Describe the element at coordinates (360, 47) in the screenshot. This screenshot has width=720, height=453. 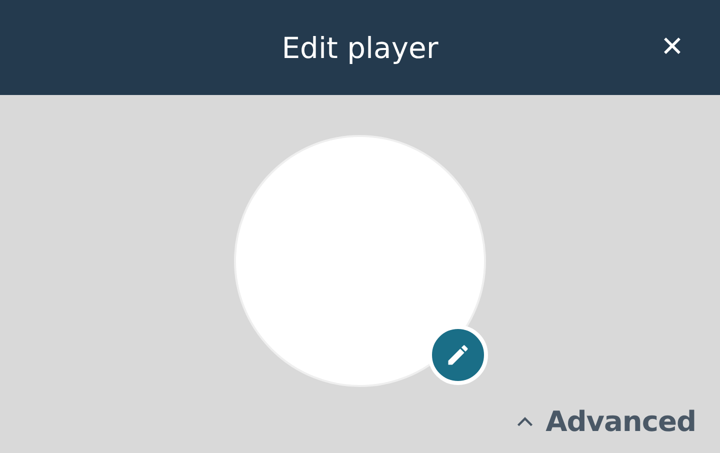
I see `dialog-title: Edit player` at that location.